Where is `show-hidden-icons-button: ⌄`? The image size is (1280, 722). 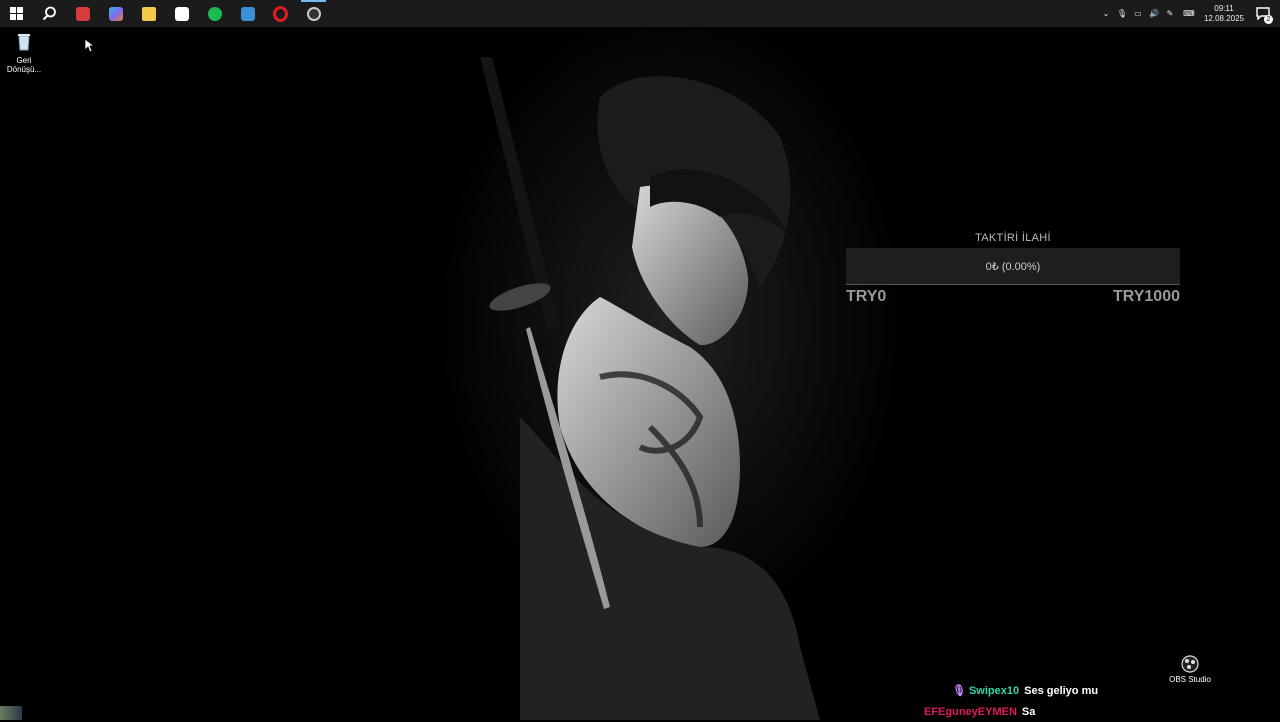 show-hidden-icons-button: ⌄ is located at coordinates (1106, 13).